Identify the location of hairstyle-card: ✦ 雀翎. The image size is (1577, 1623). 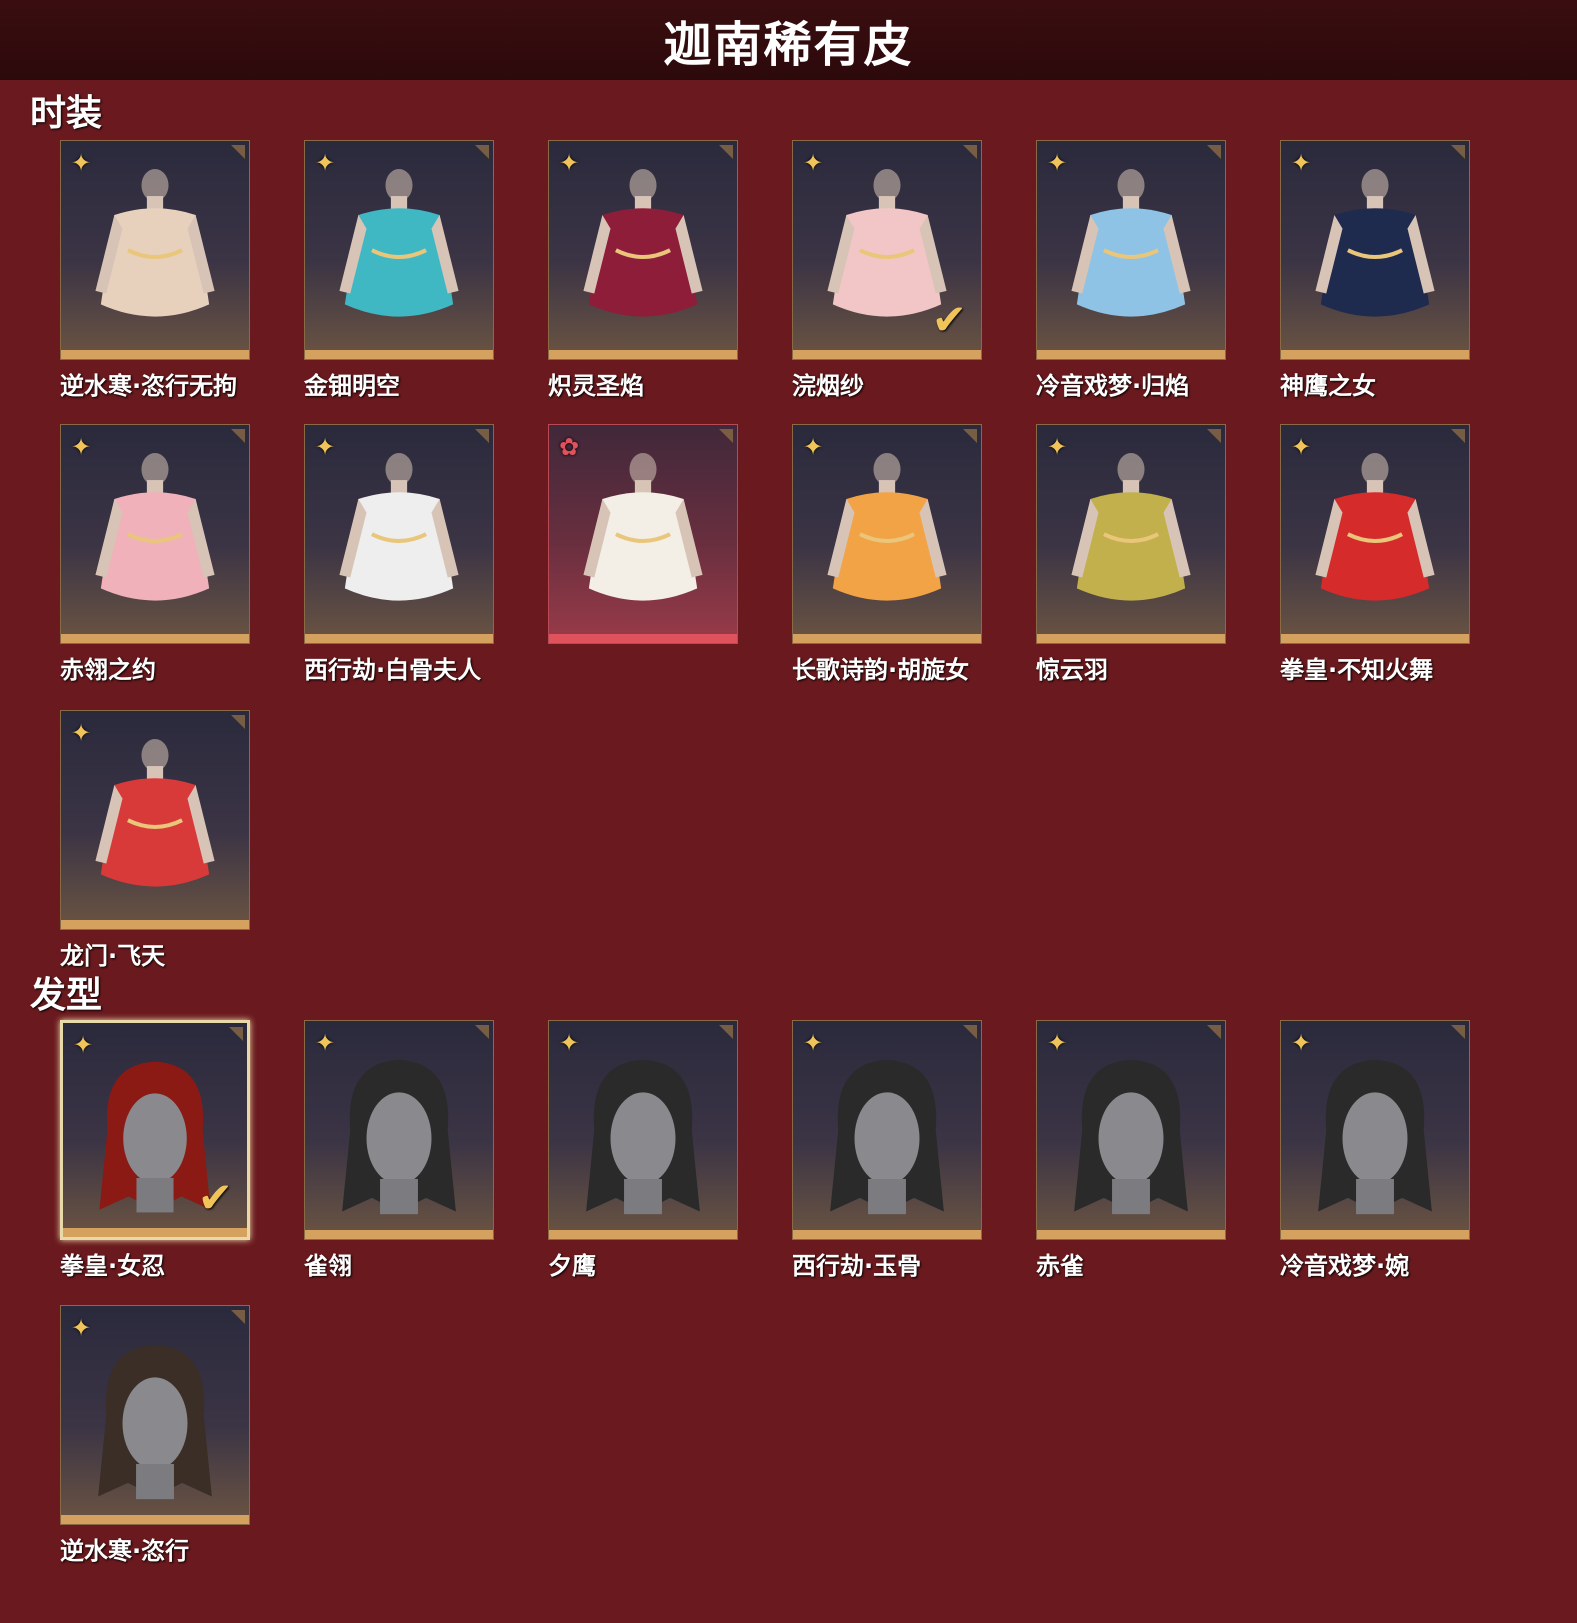
(400, 1150).